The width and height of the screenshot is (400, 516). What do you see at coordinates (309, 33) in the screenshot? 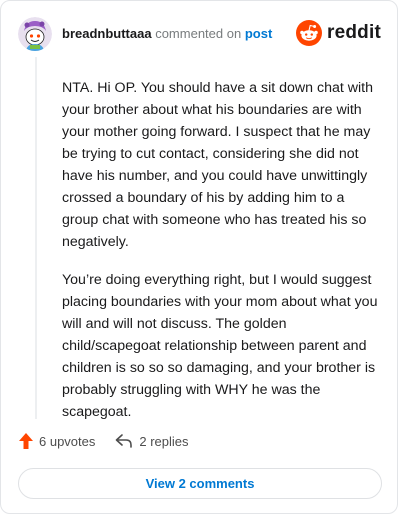
I see `reddit-snoo-icon` at bounding box center [309, 33].